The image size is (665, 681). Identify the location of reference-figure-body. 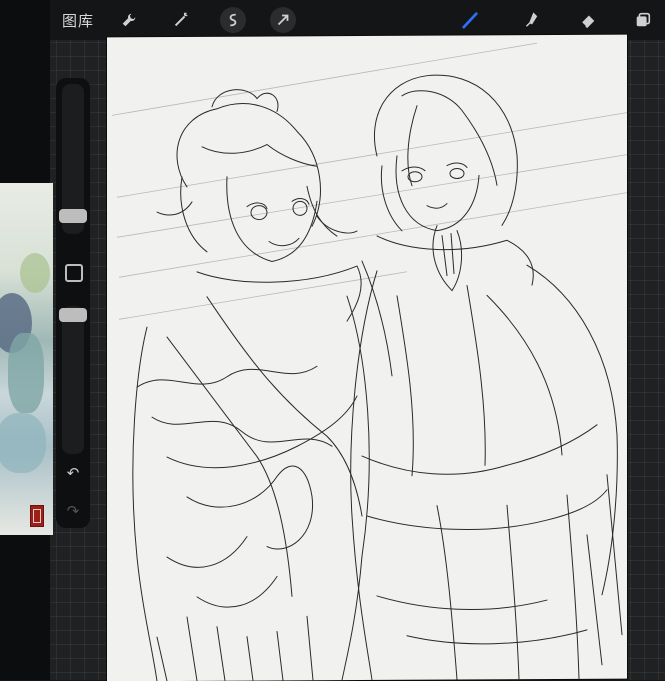
(26, 373).